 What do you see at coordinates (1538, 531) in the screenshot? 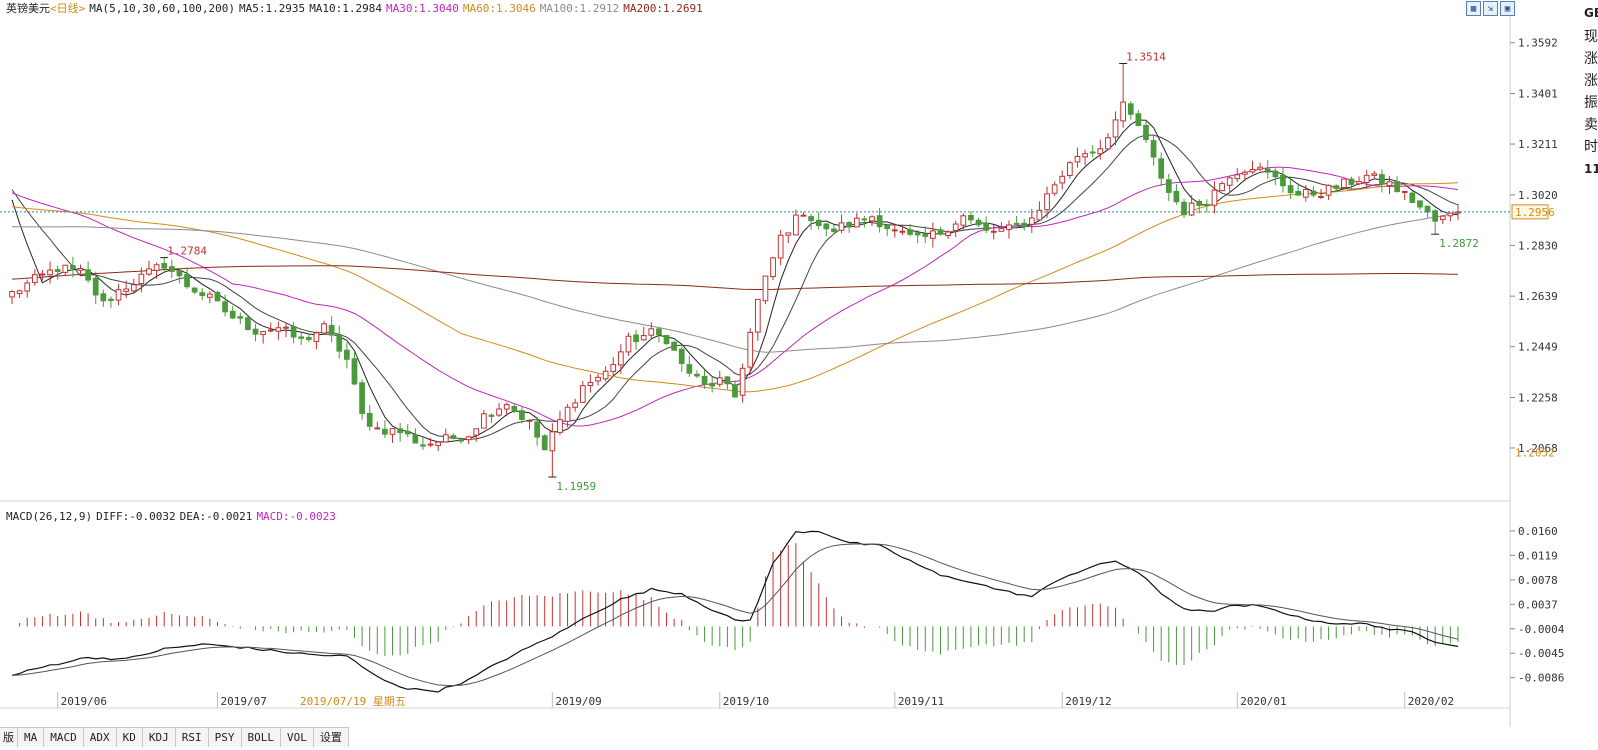
I see `macd-tick-label: 0.0160` at bounding box center [1538, 531].